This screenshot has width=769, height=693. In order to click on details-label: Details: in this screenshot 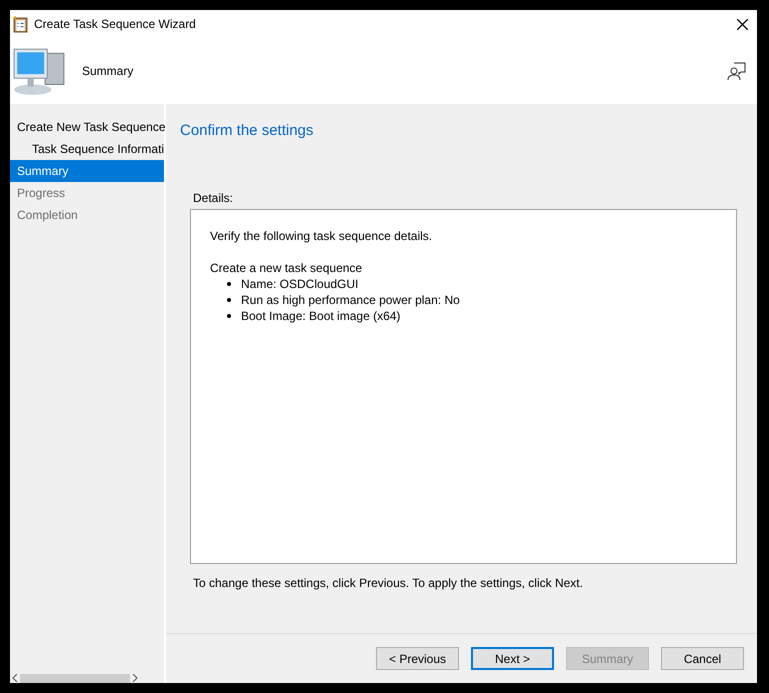, I will do `click(213, 198)`.